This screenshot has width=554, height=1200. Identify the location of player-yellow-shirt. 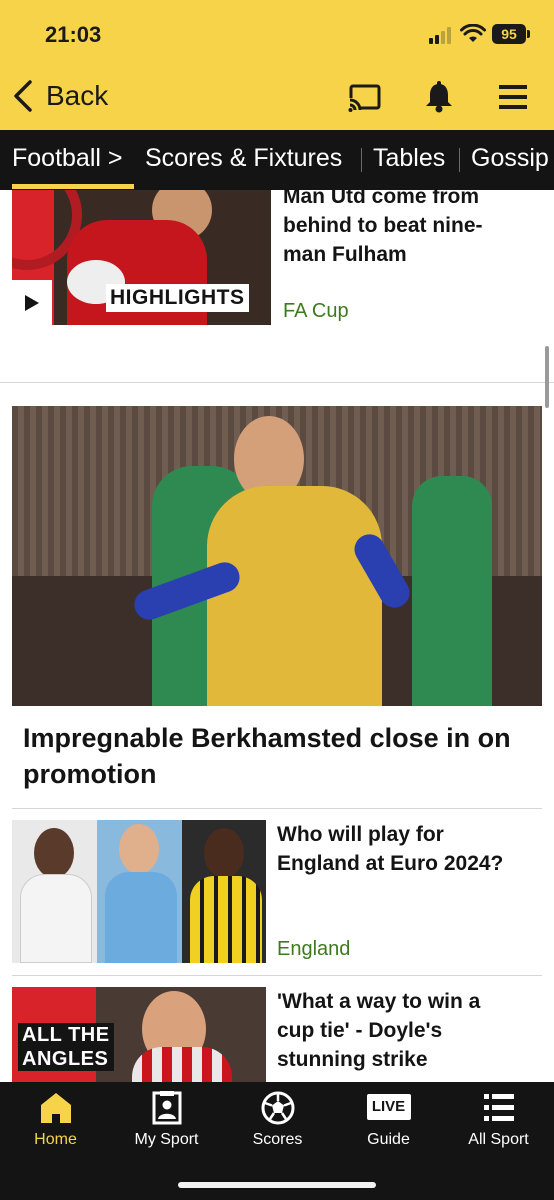
(294, 596).